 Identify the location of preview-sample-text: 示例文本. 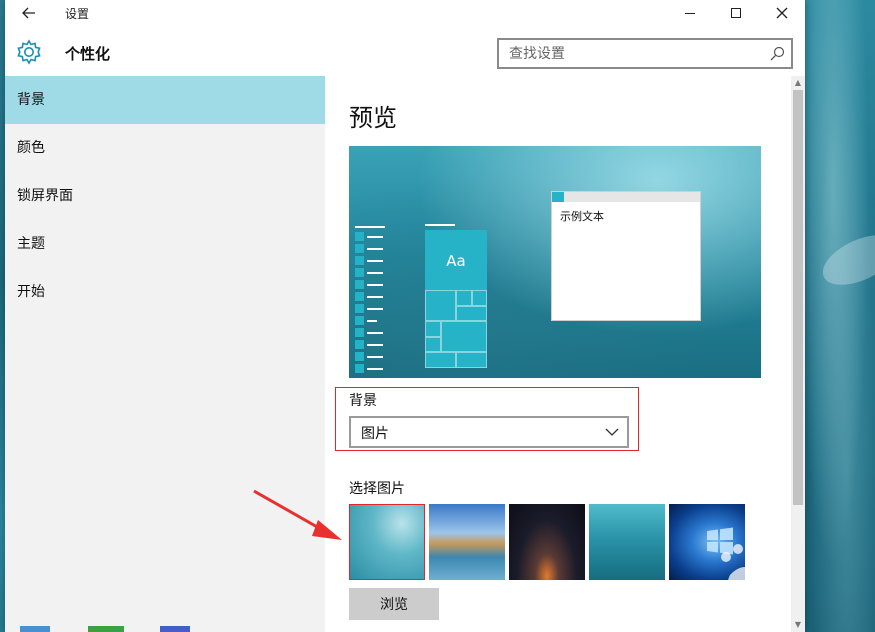
(582, 216).